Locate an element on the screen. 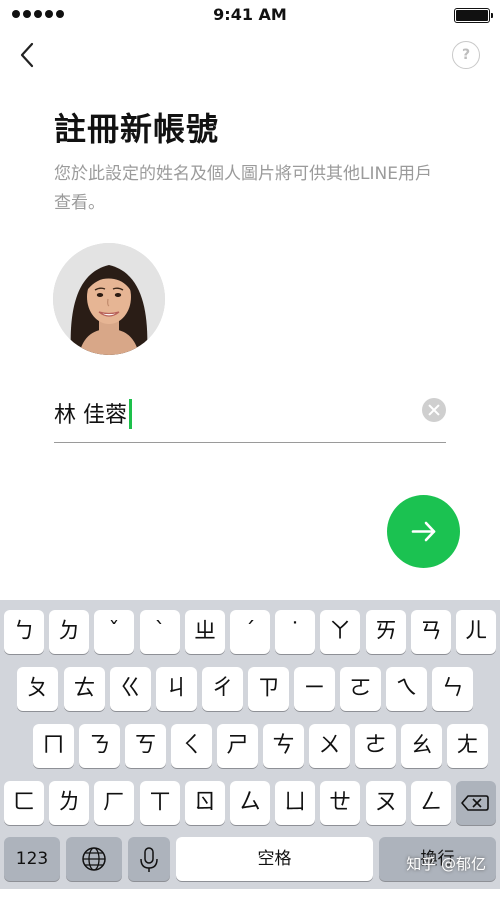  avatar-image is located at coordinates (109, 299).